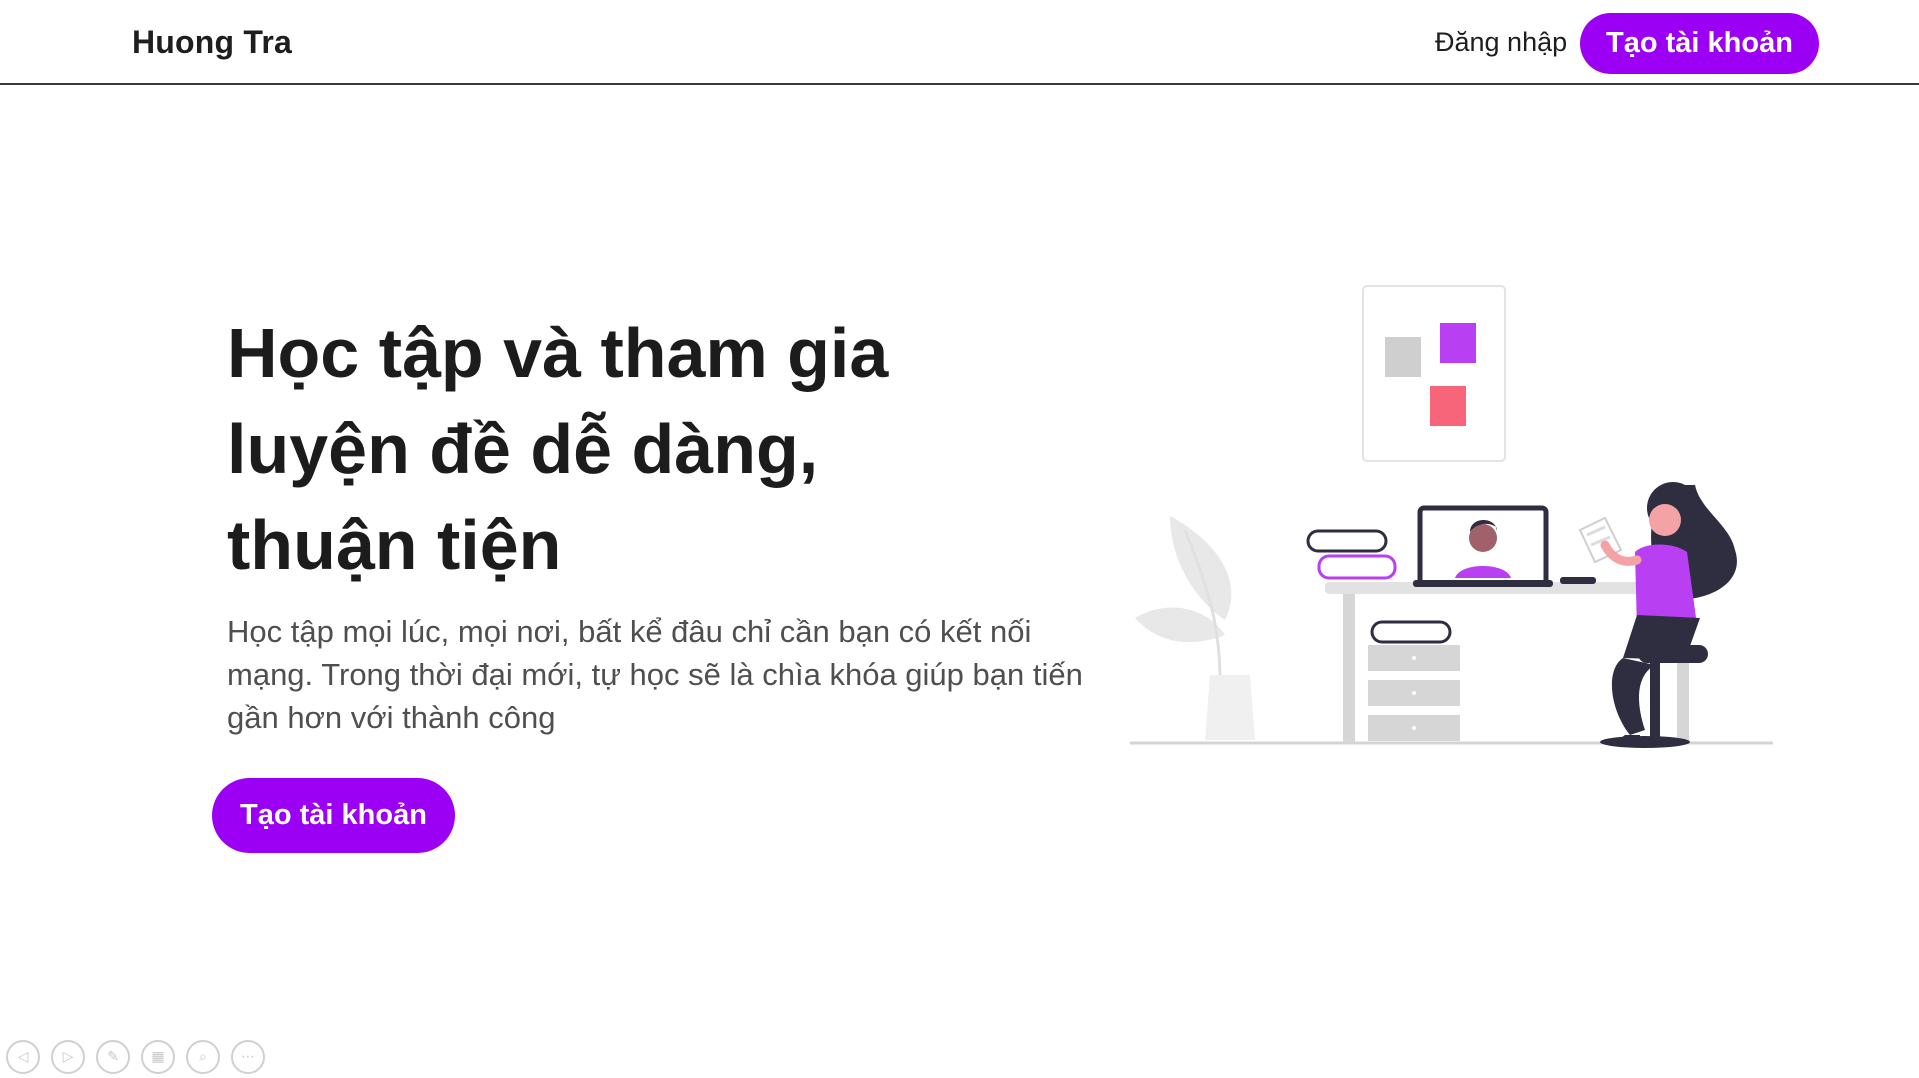 This screenshot has width=1919, height=1078. Describe the element at coordinates (1501, 42) in the screenshot. I see `login-link: Đăng nhập` at that location.